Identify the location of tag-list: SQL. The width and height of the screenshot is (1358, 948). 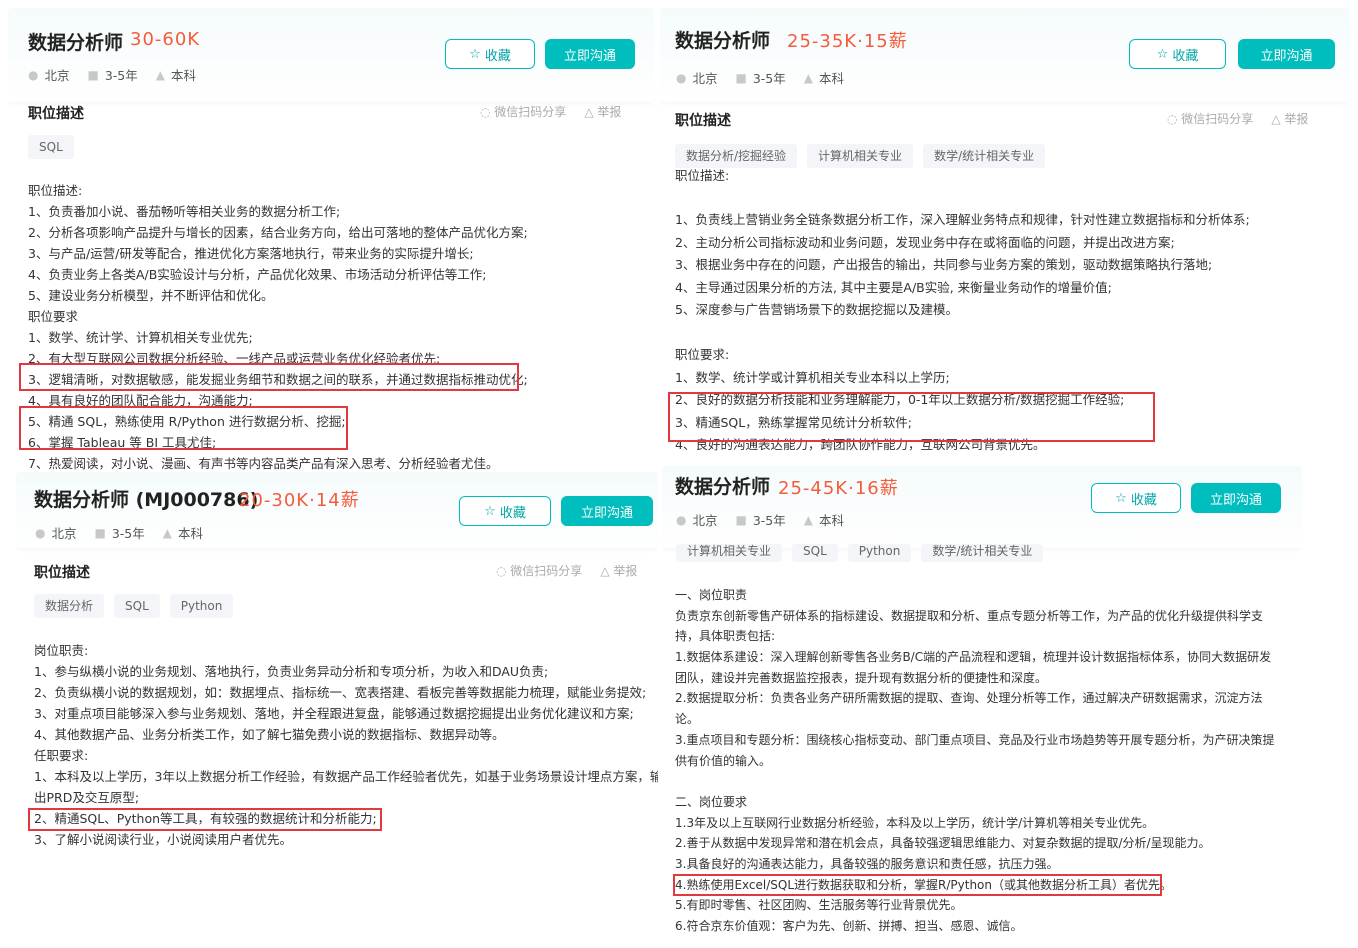
(51, 147).